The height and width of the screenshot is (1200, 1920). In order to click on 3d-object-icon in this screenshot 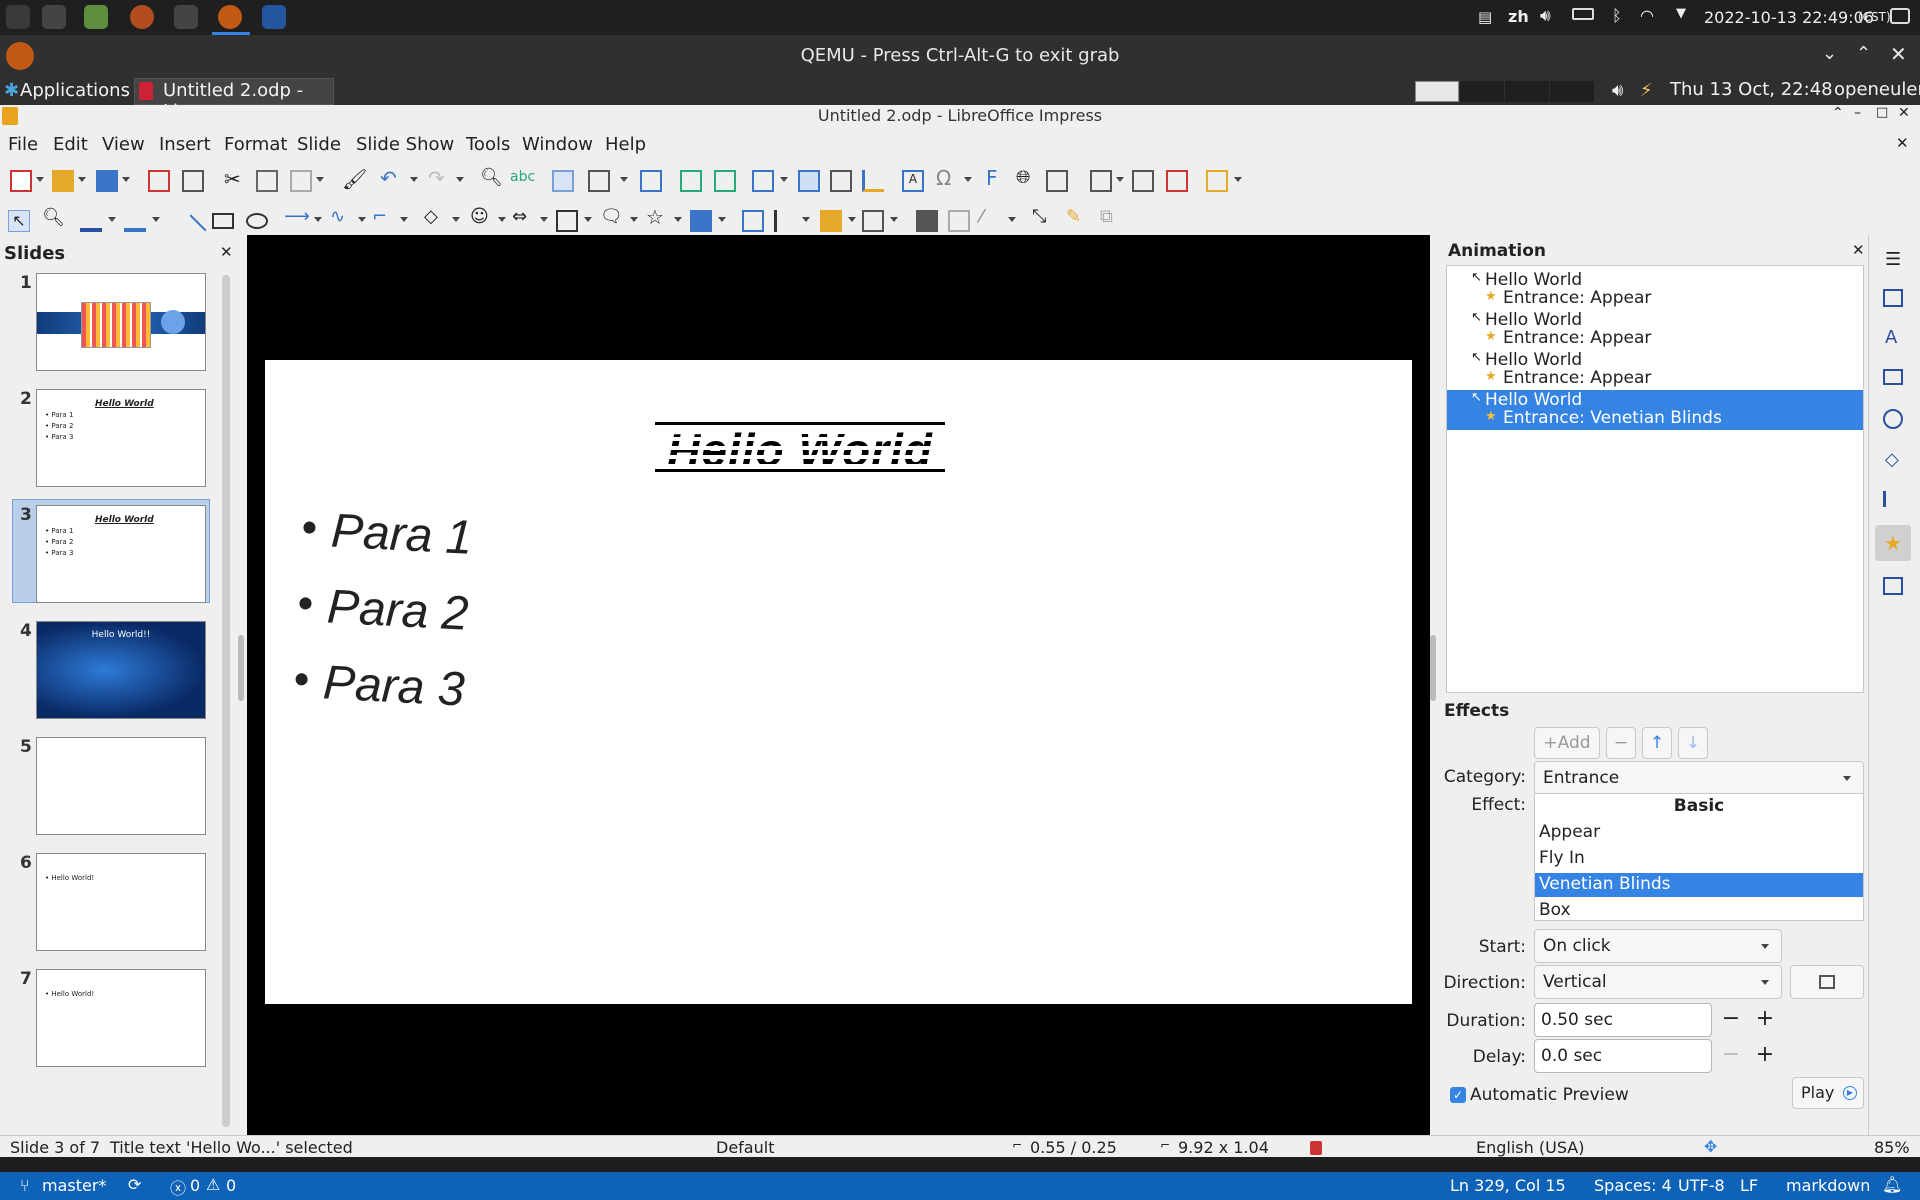, I will do `click(701, 221)`.